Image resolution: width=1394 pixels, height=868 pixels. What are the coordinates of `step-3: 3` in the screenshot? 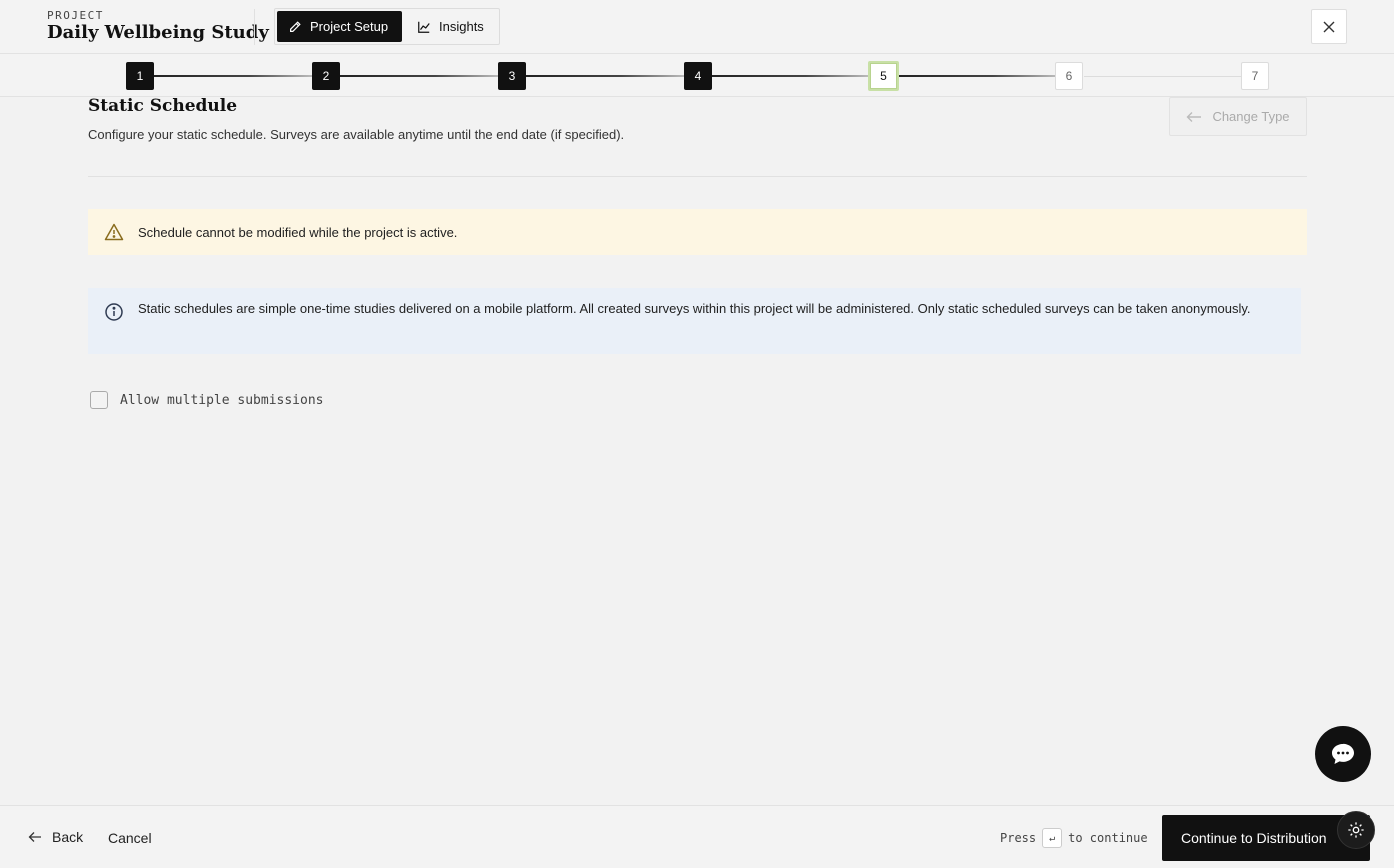 It's located at (512, 76).